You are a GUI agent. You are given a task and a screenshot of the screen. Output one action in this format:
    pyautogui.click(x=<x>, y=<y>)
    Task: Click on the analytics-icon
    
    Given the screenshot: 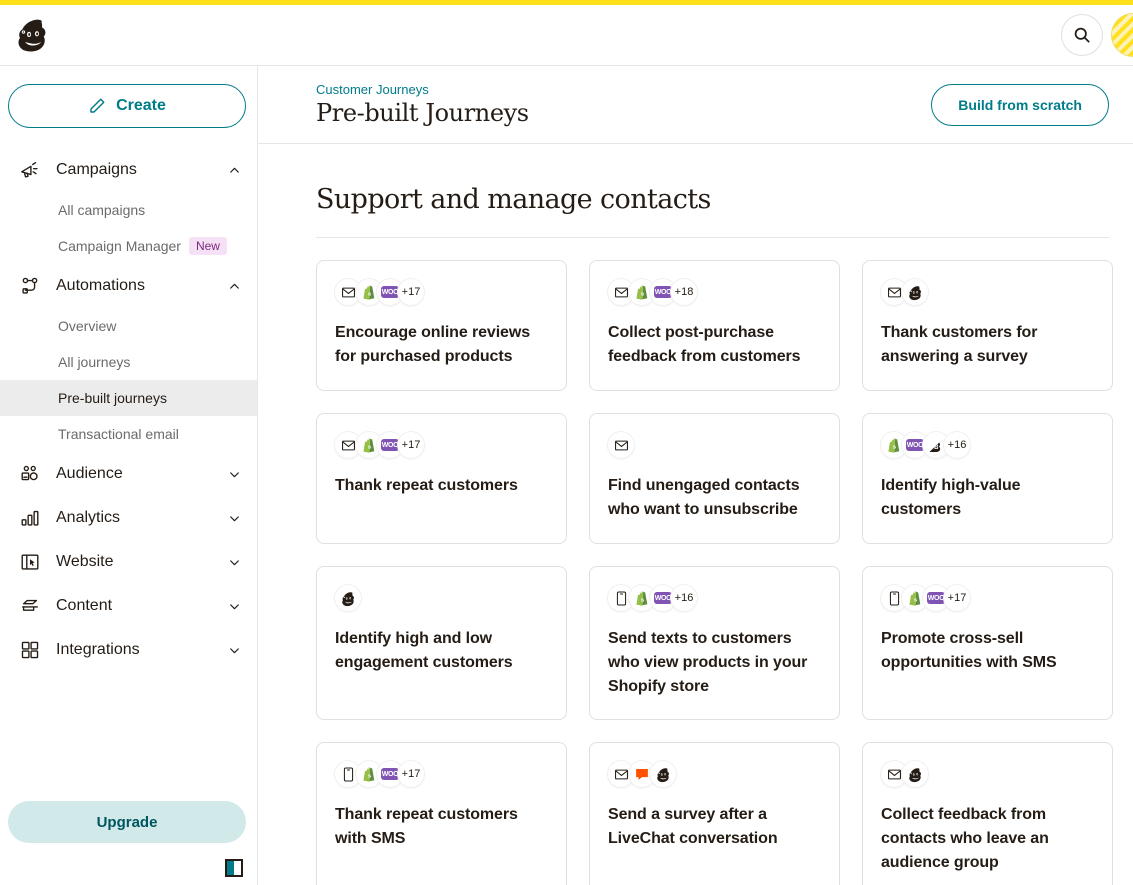 What is the action you would take?
    pyautogui.click(x=30, y=518)
    